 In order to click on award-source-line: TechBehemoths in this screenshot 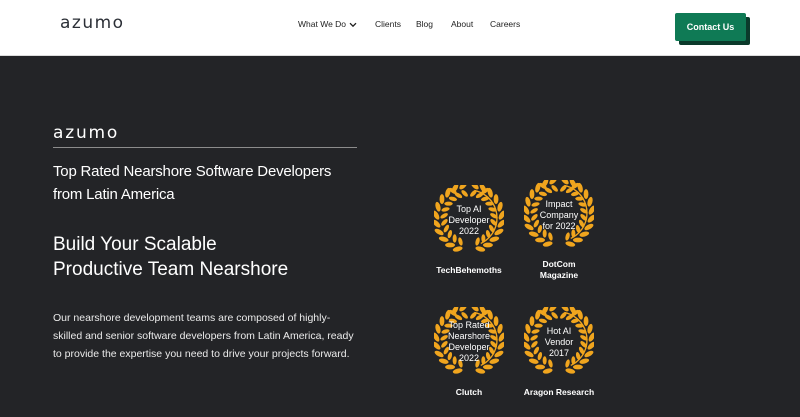, I will do `click(469, 270)`.